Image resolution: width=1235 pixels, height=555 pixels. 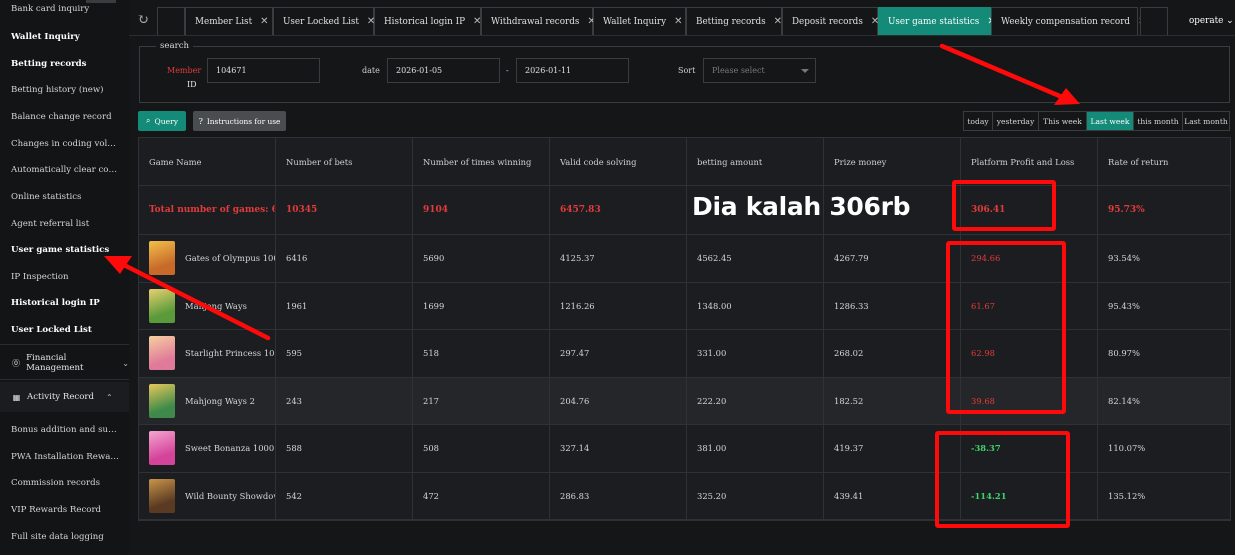 I want to click on query-button-label: Query, so click(x=166, y=121).